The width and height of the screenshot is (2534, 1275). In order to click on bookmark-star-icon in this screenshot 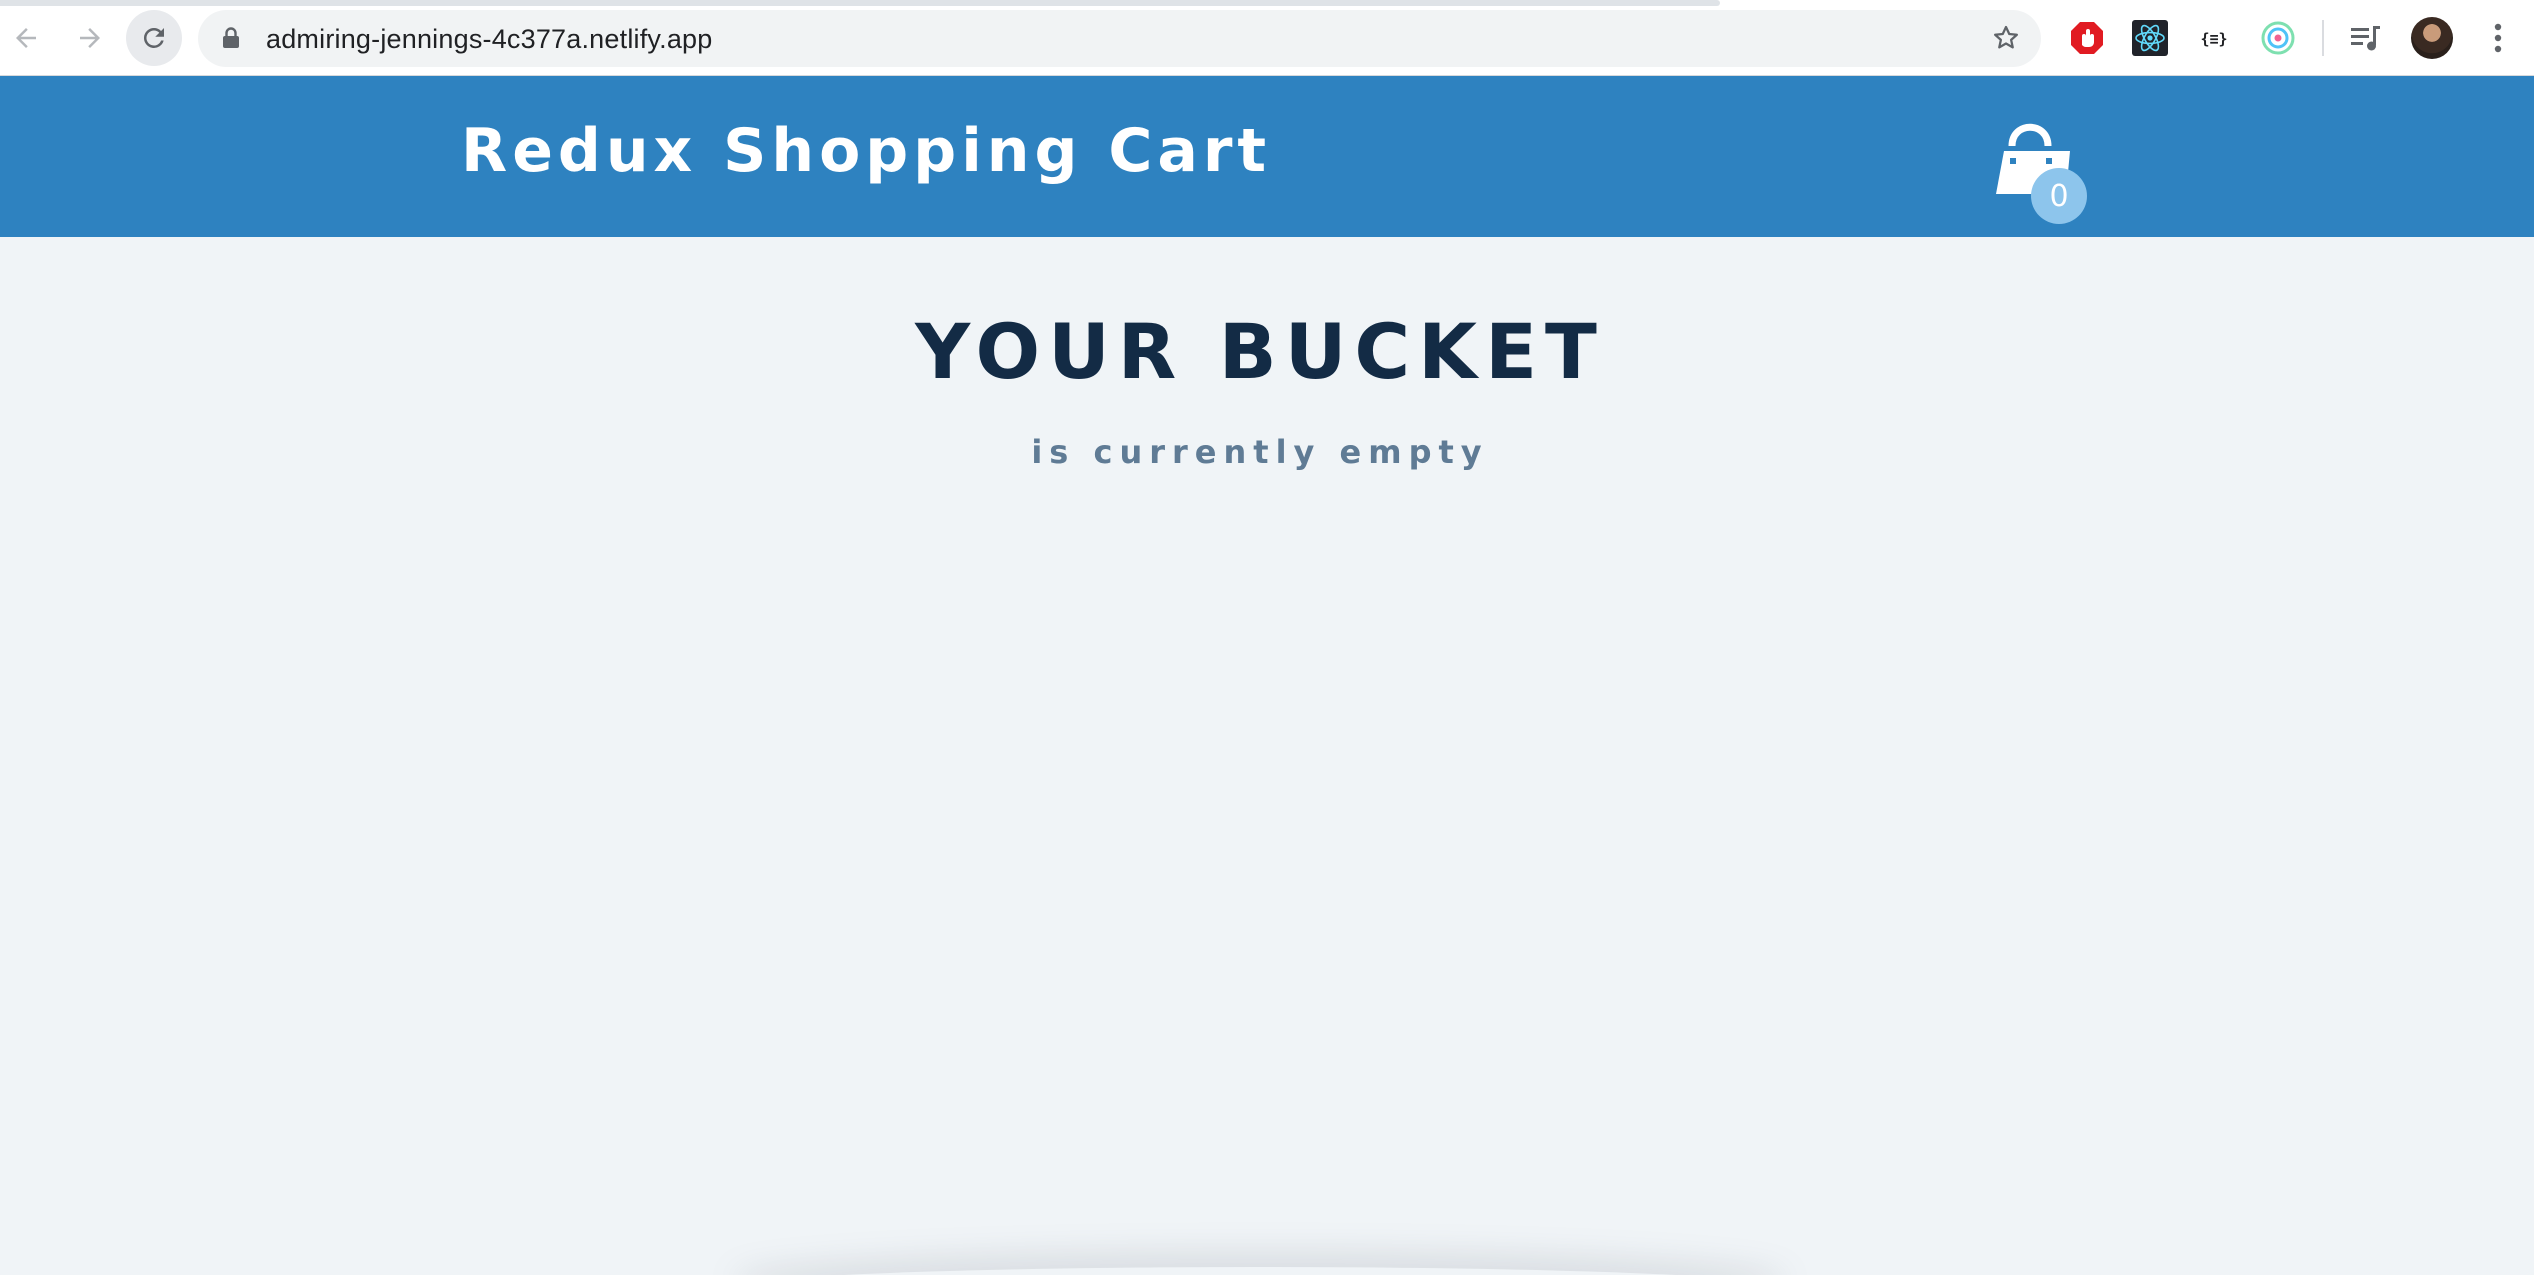, I will do `click(2006, 38)`.